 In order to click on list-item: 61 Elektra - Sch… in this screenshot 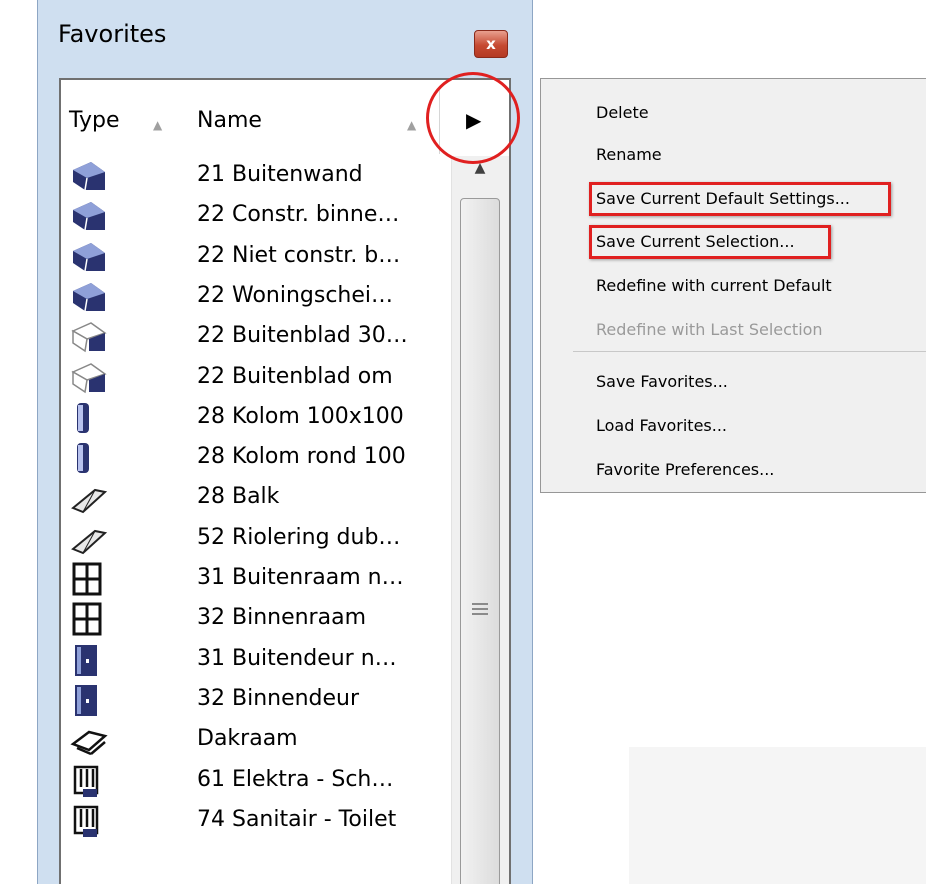, I will do `click(256, 781)`.